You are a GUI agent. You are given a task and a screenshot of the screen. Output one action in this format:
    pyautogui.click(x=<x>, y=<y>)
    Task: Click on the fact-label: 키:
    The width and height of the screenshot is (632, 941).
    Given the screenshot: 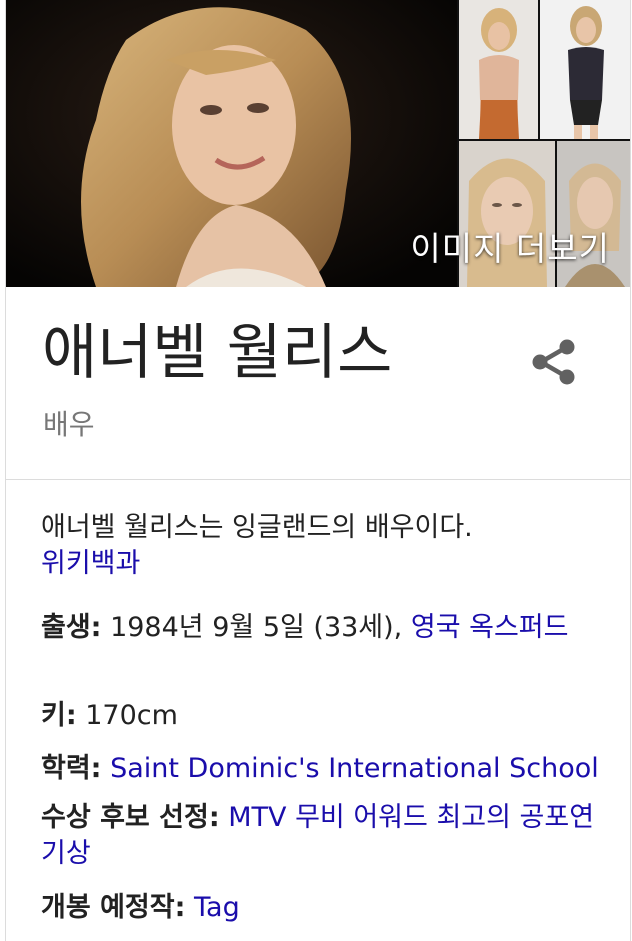 What is the action you would take?
    pyautogui.click(x=59, y=715)
    